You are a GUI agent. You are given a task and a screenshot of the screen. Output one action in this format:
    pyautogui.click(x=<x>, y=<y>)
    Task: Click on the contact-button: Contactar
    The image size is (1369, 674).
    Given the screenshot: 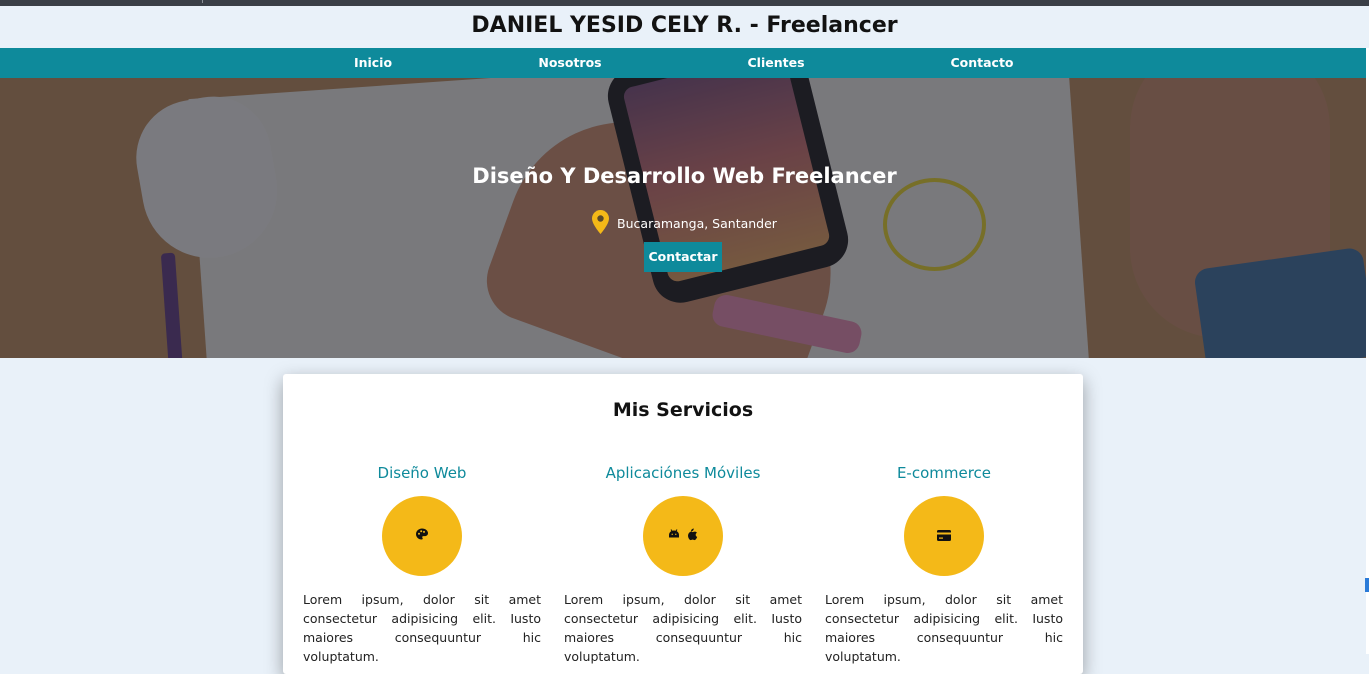 What is the action you would take?
    pyautogui.click(x=683, y=257)
    